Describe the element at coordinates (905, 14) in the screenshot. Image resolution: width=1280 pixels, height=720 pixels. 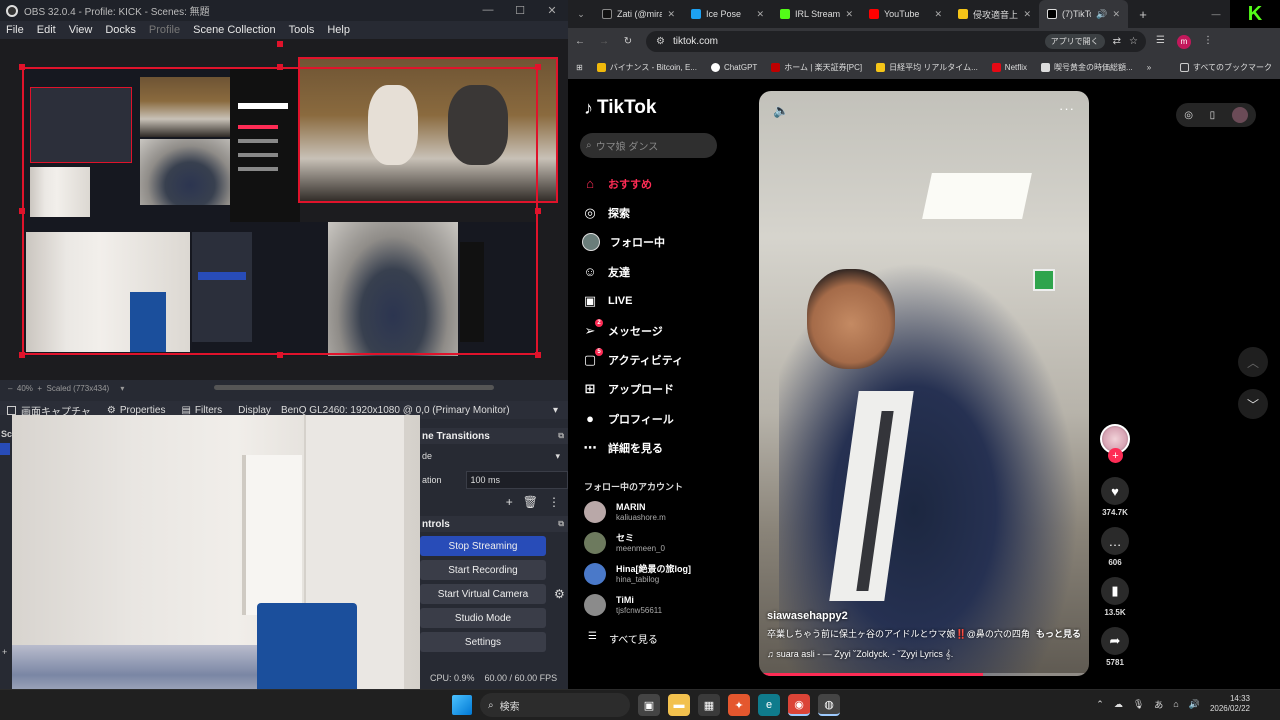
I see `tab-youtube: YouTube ✕` at that location.